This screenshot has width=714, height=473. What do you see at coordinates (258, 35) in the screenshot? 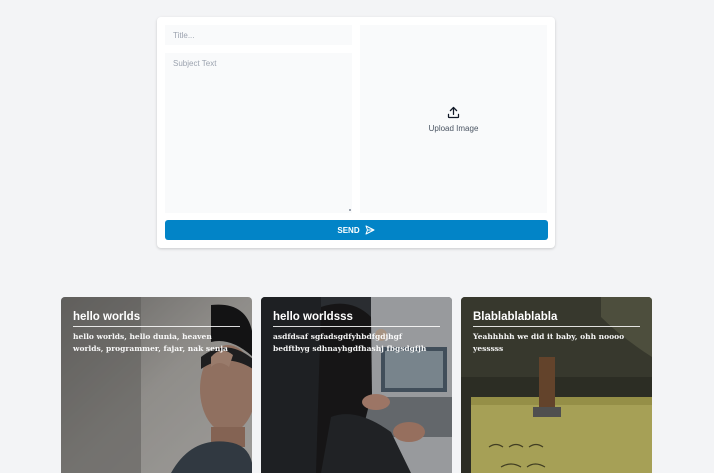
I see `title-input` at bounding box center [258, 35].